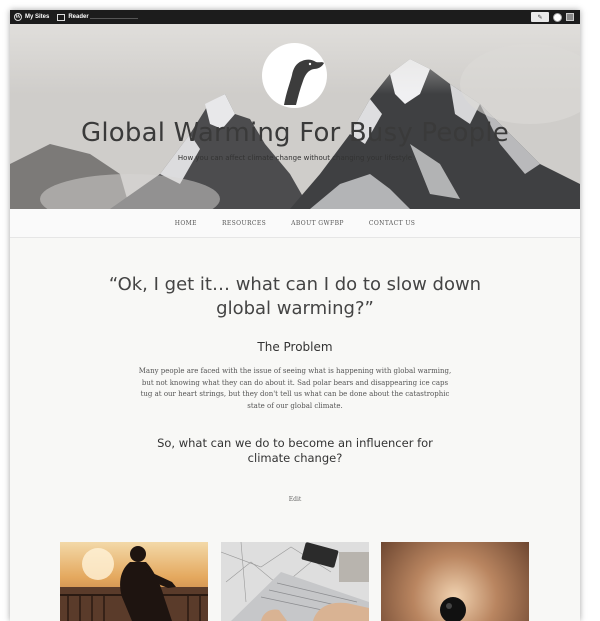 The height and width of the screenshot is (621, 600). I want to click on my-sites-link: W My Sites, so click(31, 17).